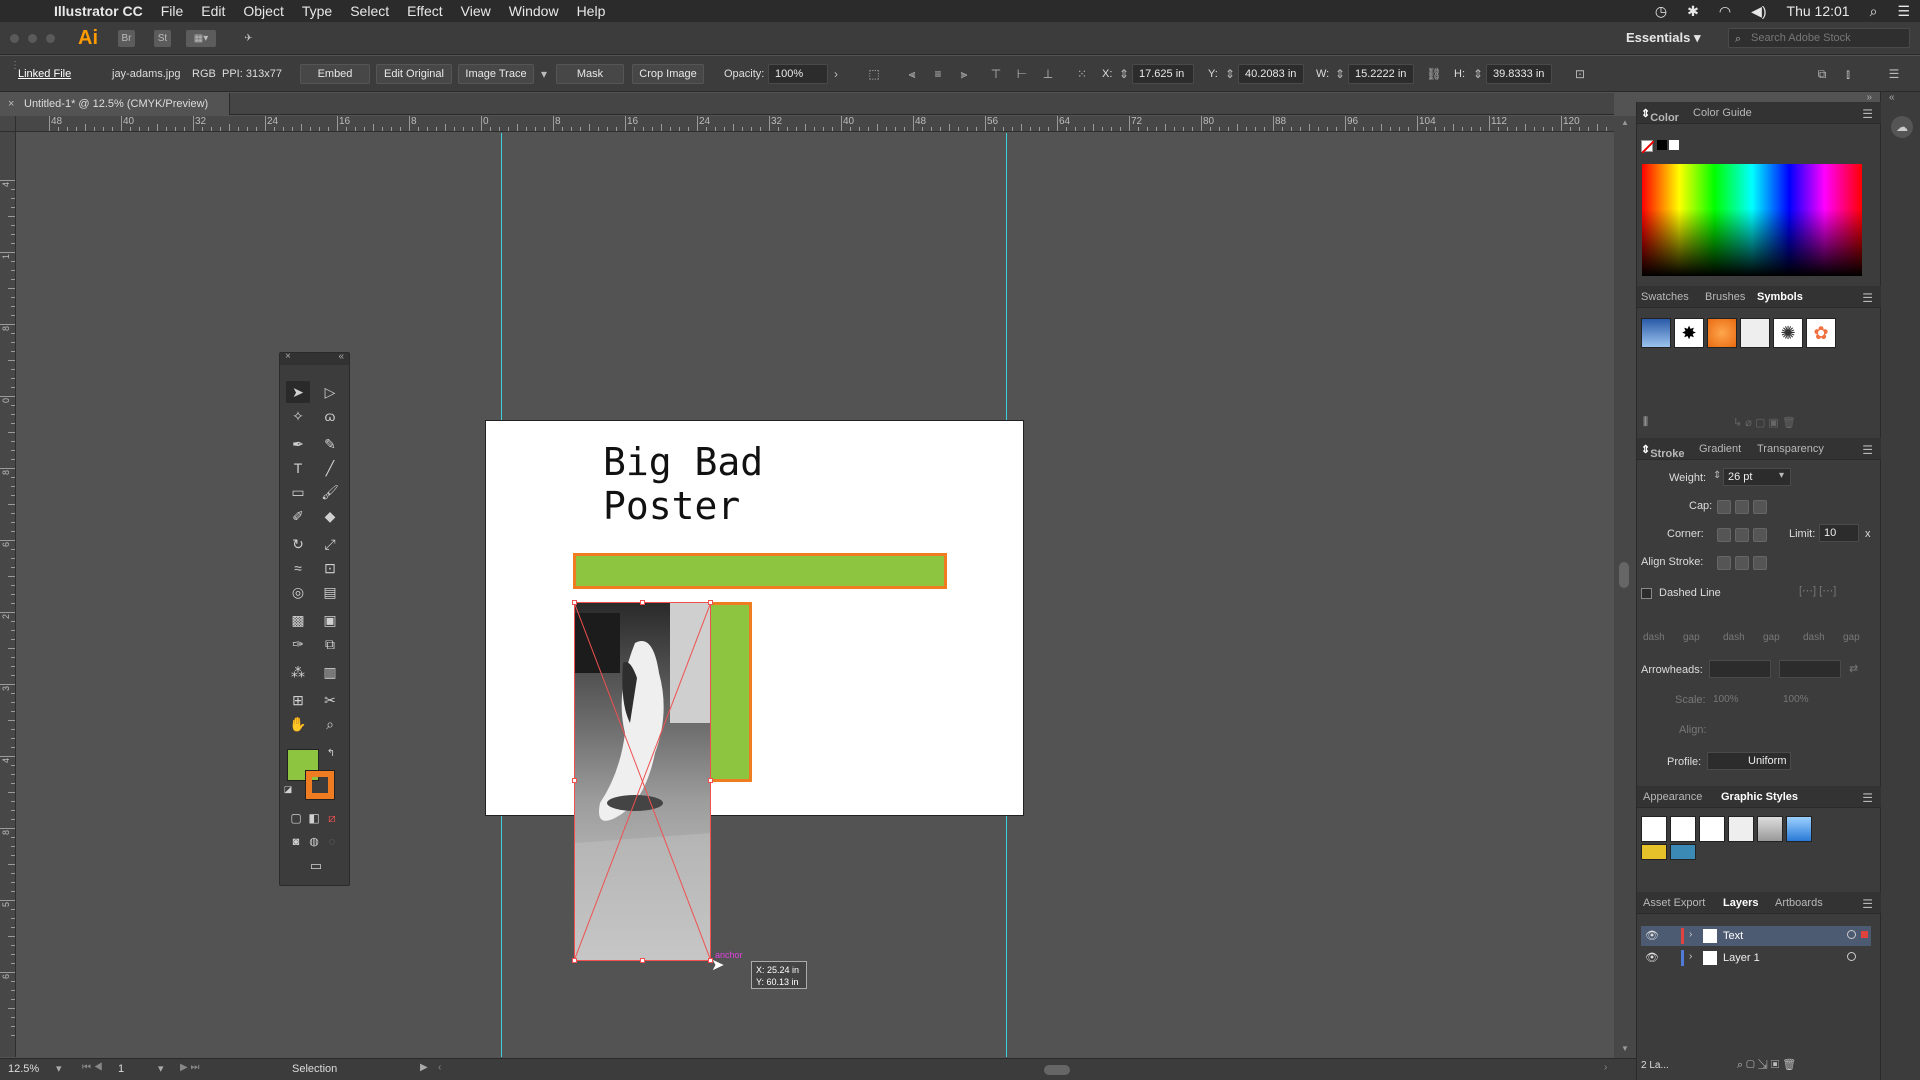 This screenshot has width=1920, height=1080. What do you see at coordinates (1867, 298) in the screenshot?
I see `symbols-panel-menu-icon: ☰` at bounding box center [1867, 298].